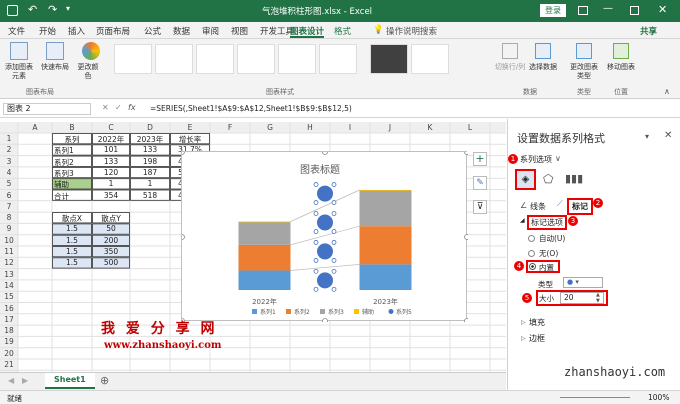 The image size is (680, 404). Describe the element at coordinates (621, 51) in the screenshot. I see `move-chart-icon` at that location.